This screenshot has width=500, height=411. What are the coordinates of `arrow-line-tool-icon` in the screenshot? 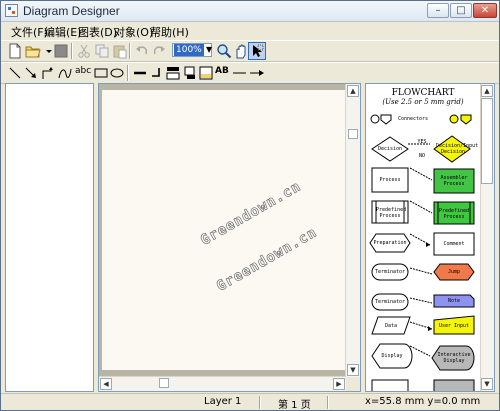 It's located at (31, 73).